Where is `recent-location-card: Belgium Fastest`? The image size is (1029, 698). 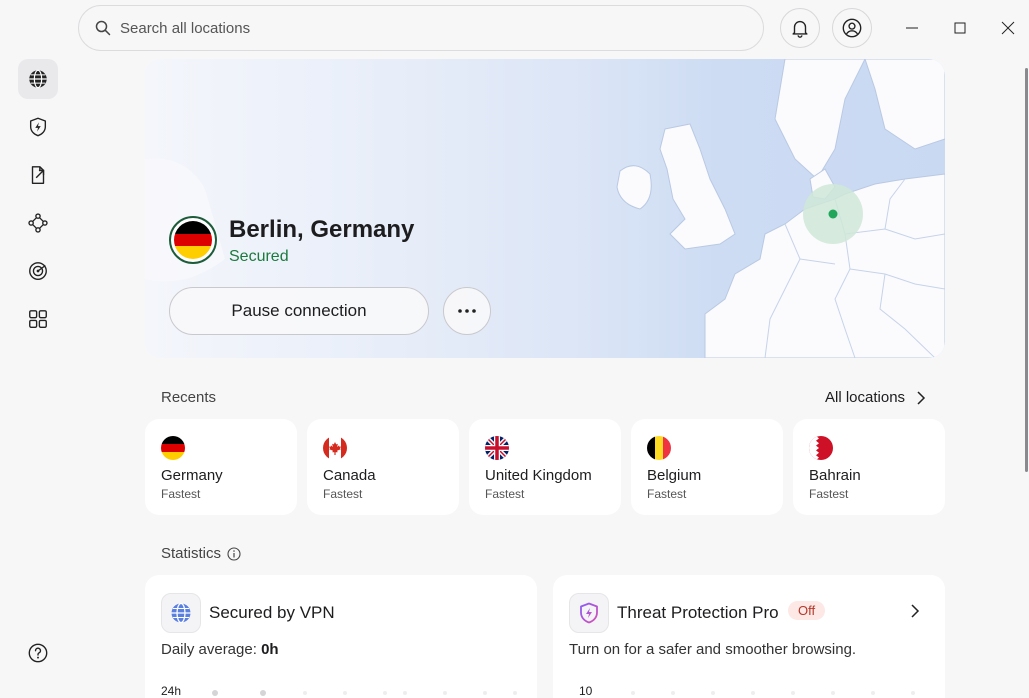
recent-location-card: Belgium Fastest is located at coordinates (707, 467).